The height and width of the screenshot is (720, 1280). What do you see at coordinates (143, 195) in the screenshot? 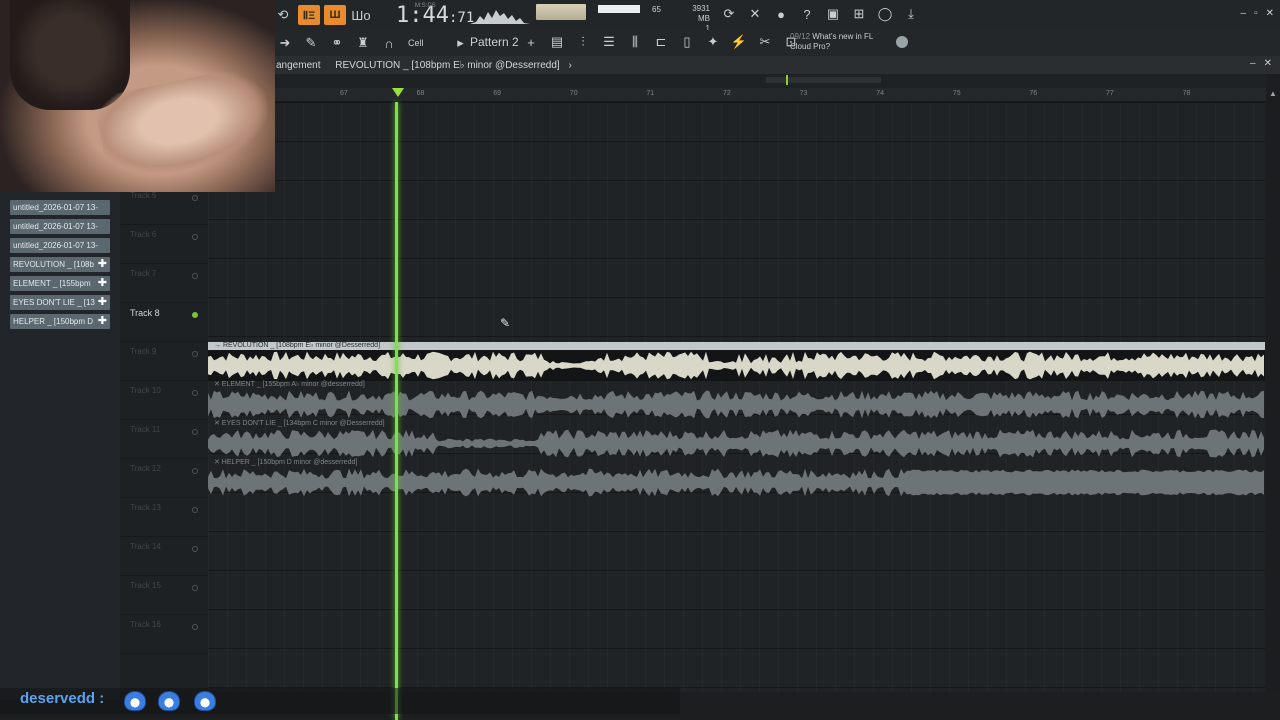
I see `track-name: Track 5` at bounding box center [143, 195].